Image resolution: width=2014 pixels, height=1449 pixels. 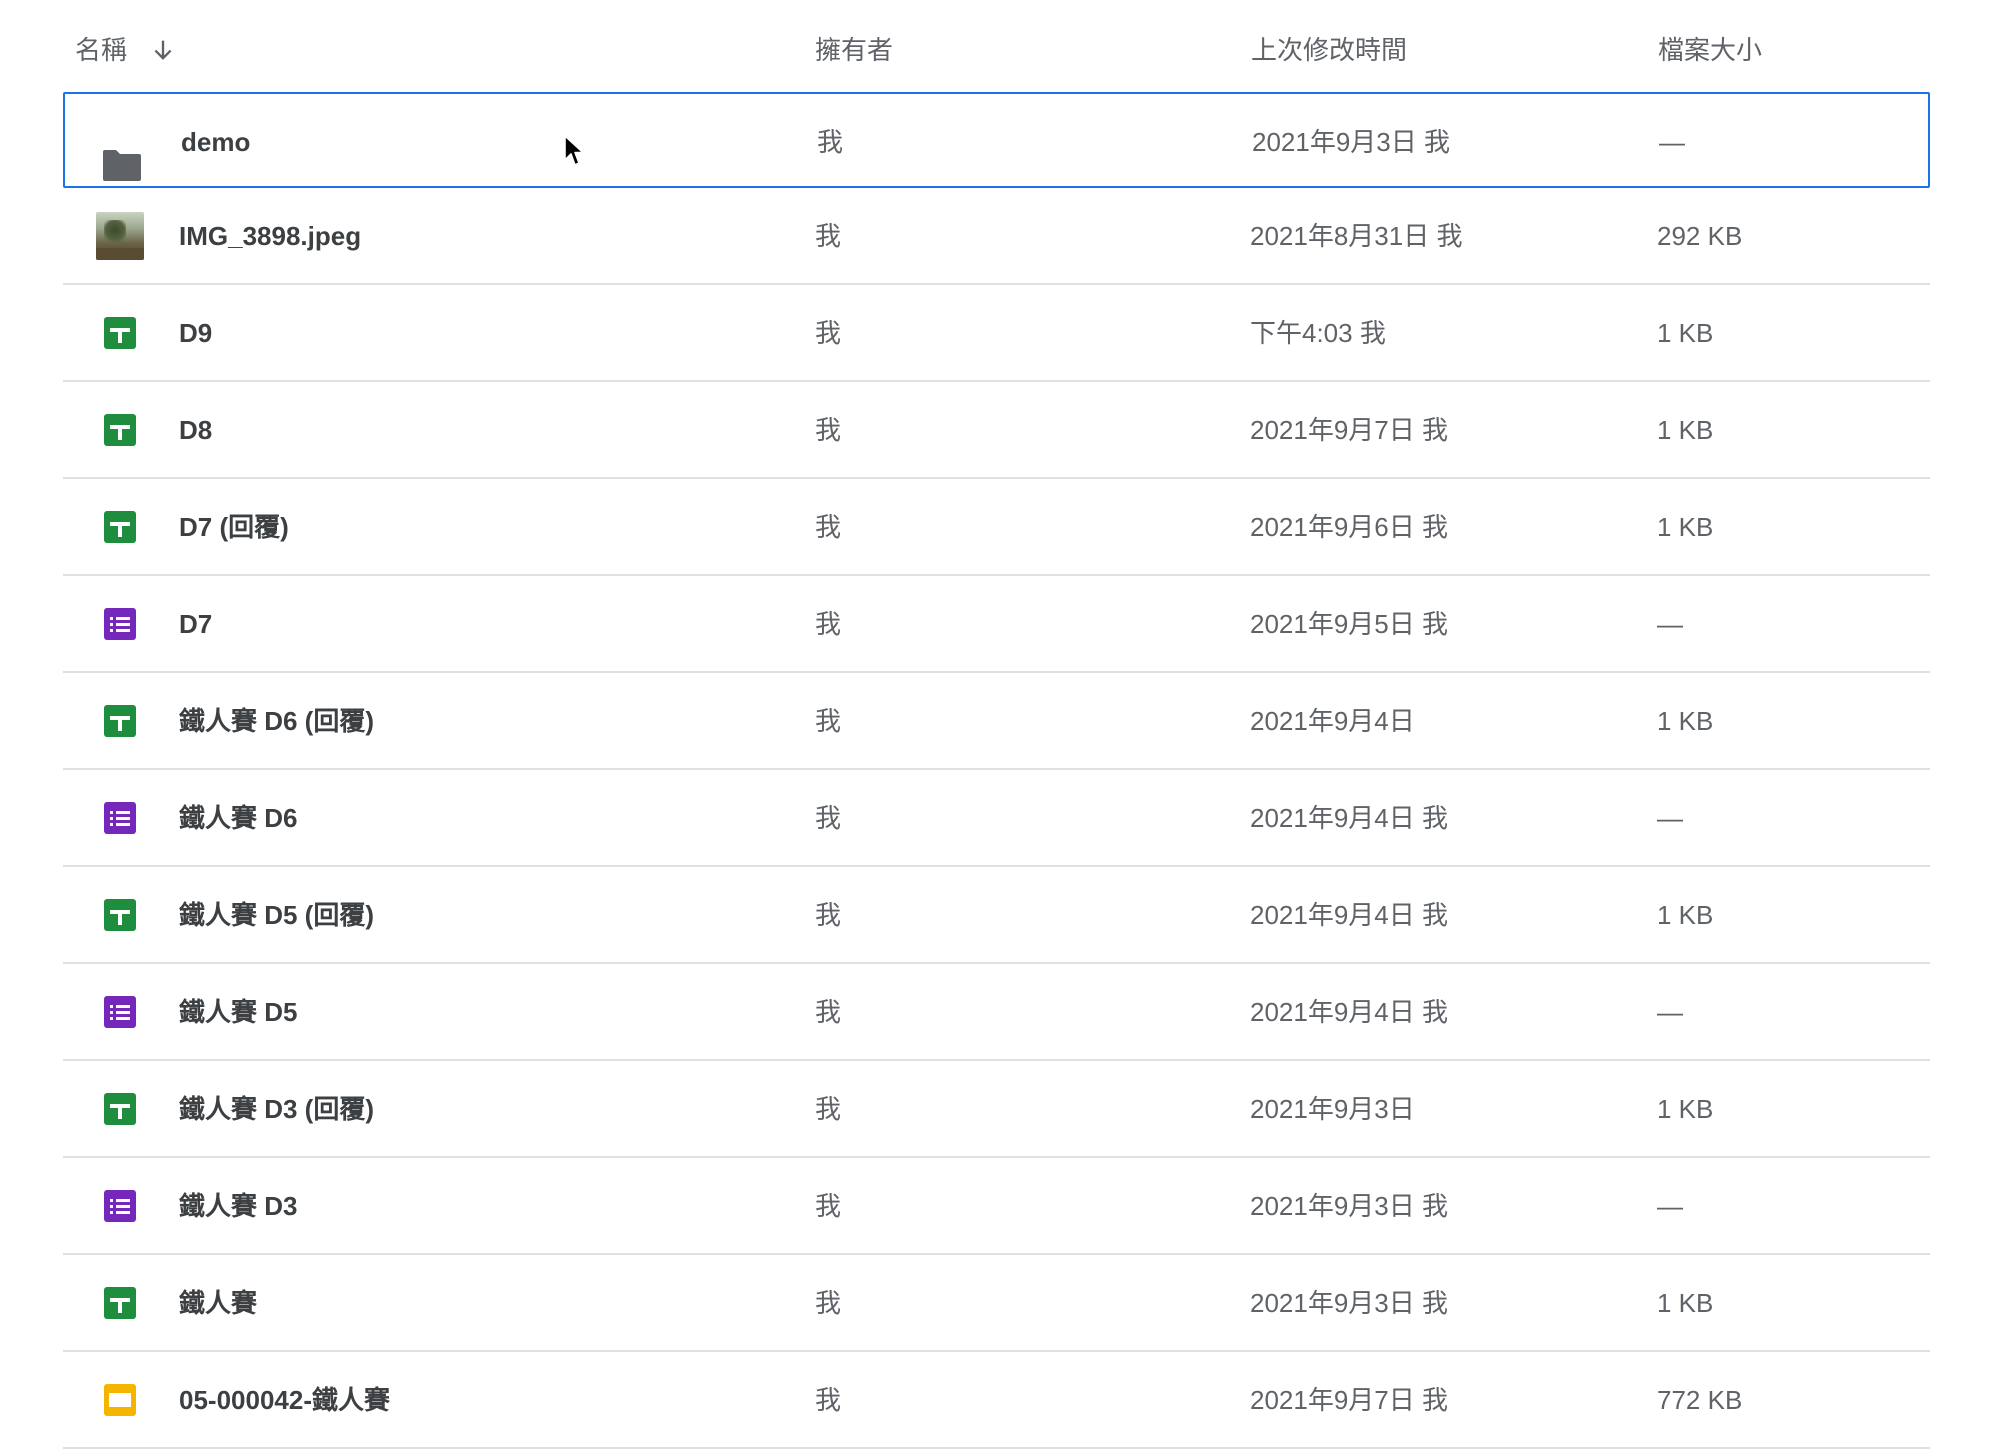 What do you see at coordinates (196, 624) in the screenshot?
I see `file-name: D7` at bounding box center [196, 624].